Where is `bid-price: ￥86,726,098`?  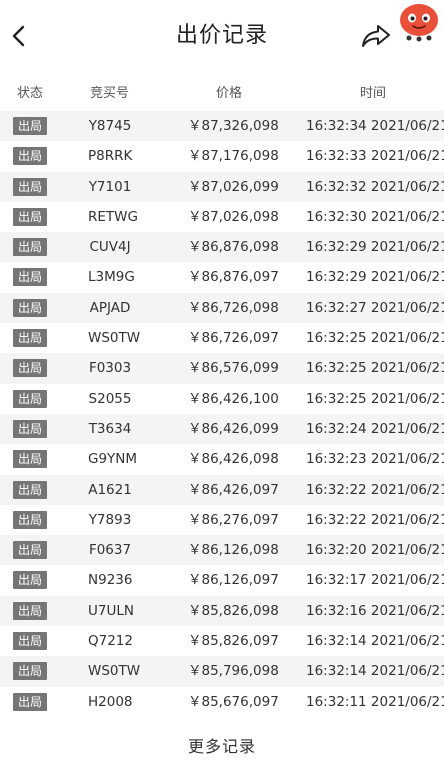 bid-price: ￥86,726,098 is located at coordinates (233, 307).